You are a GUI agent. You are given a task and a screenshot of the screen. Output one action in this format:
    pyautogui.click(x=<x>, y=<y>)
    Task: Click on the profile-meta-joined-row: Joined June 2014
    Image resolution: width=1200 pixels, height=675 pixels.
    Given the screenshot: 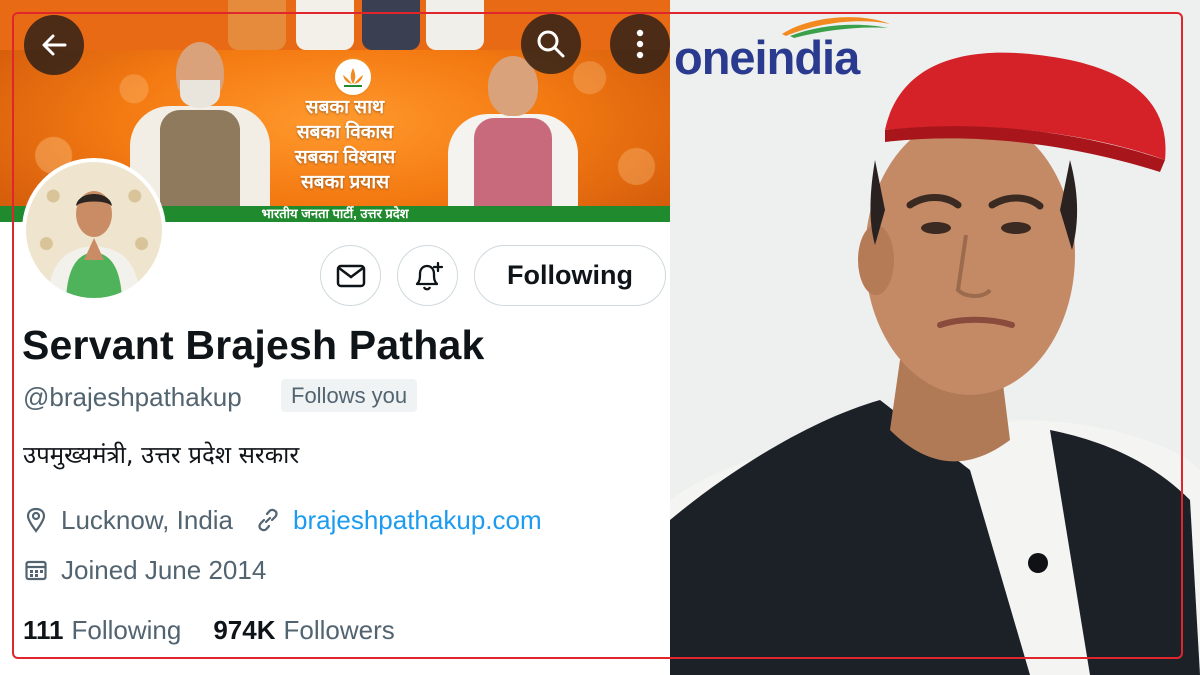 What is the action you would take?
    pyautogui.click(x=144, y=570)
    